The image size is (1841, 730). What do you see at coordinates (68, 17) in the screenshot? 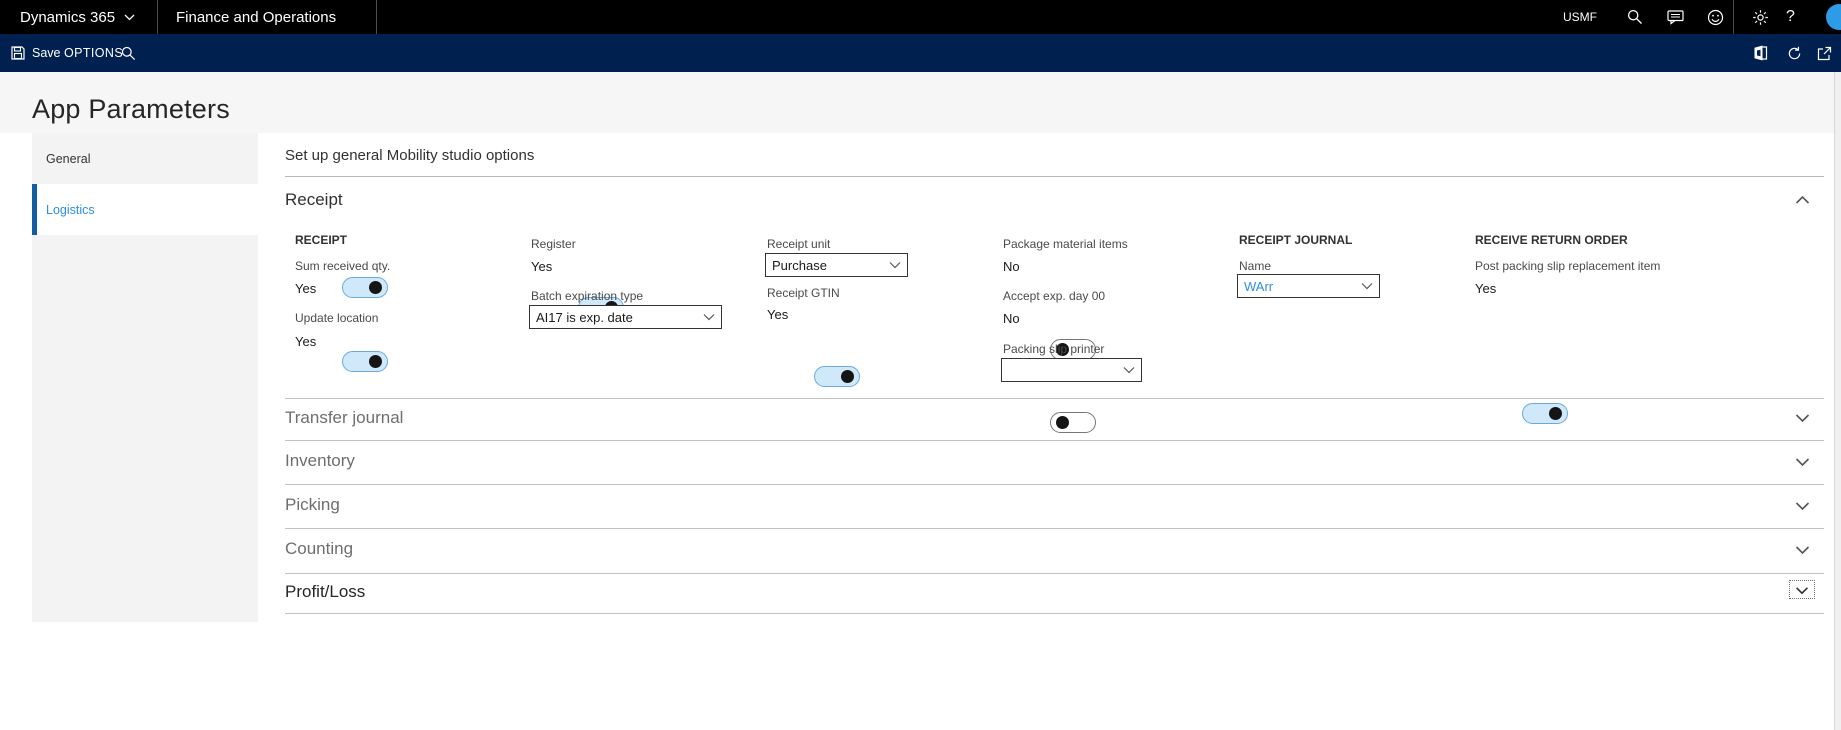
I see `dynamics-365-label: Dynamics 365` at bounding box center [68, 17].